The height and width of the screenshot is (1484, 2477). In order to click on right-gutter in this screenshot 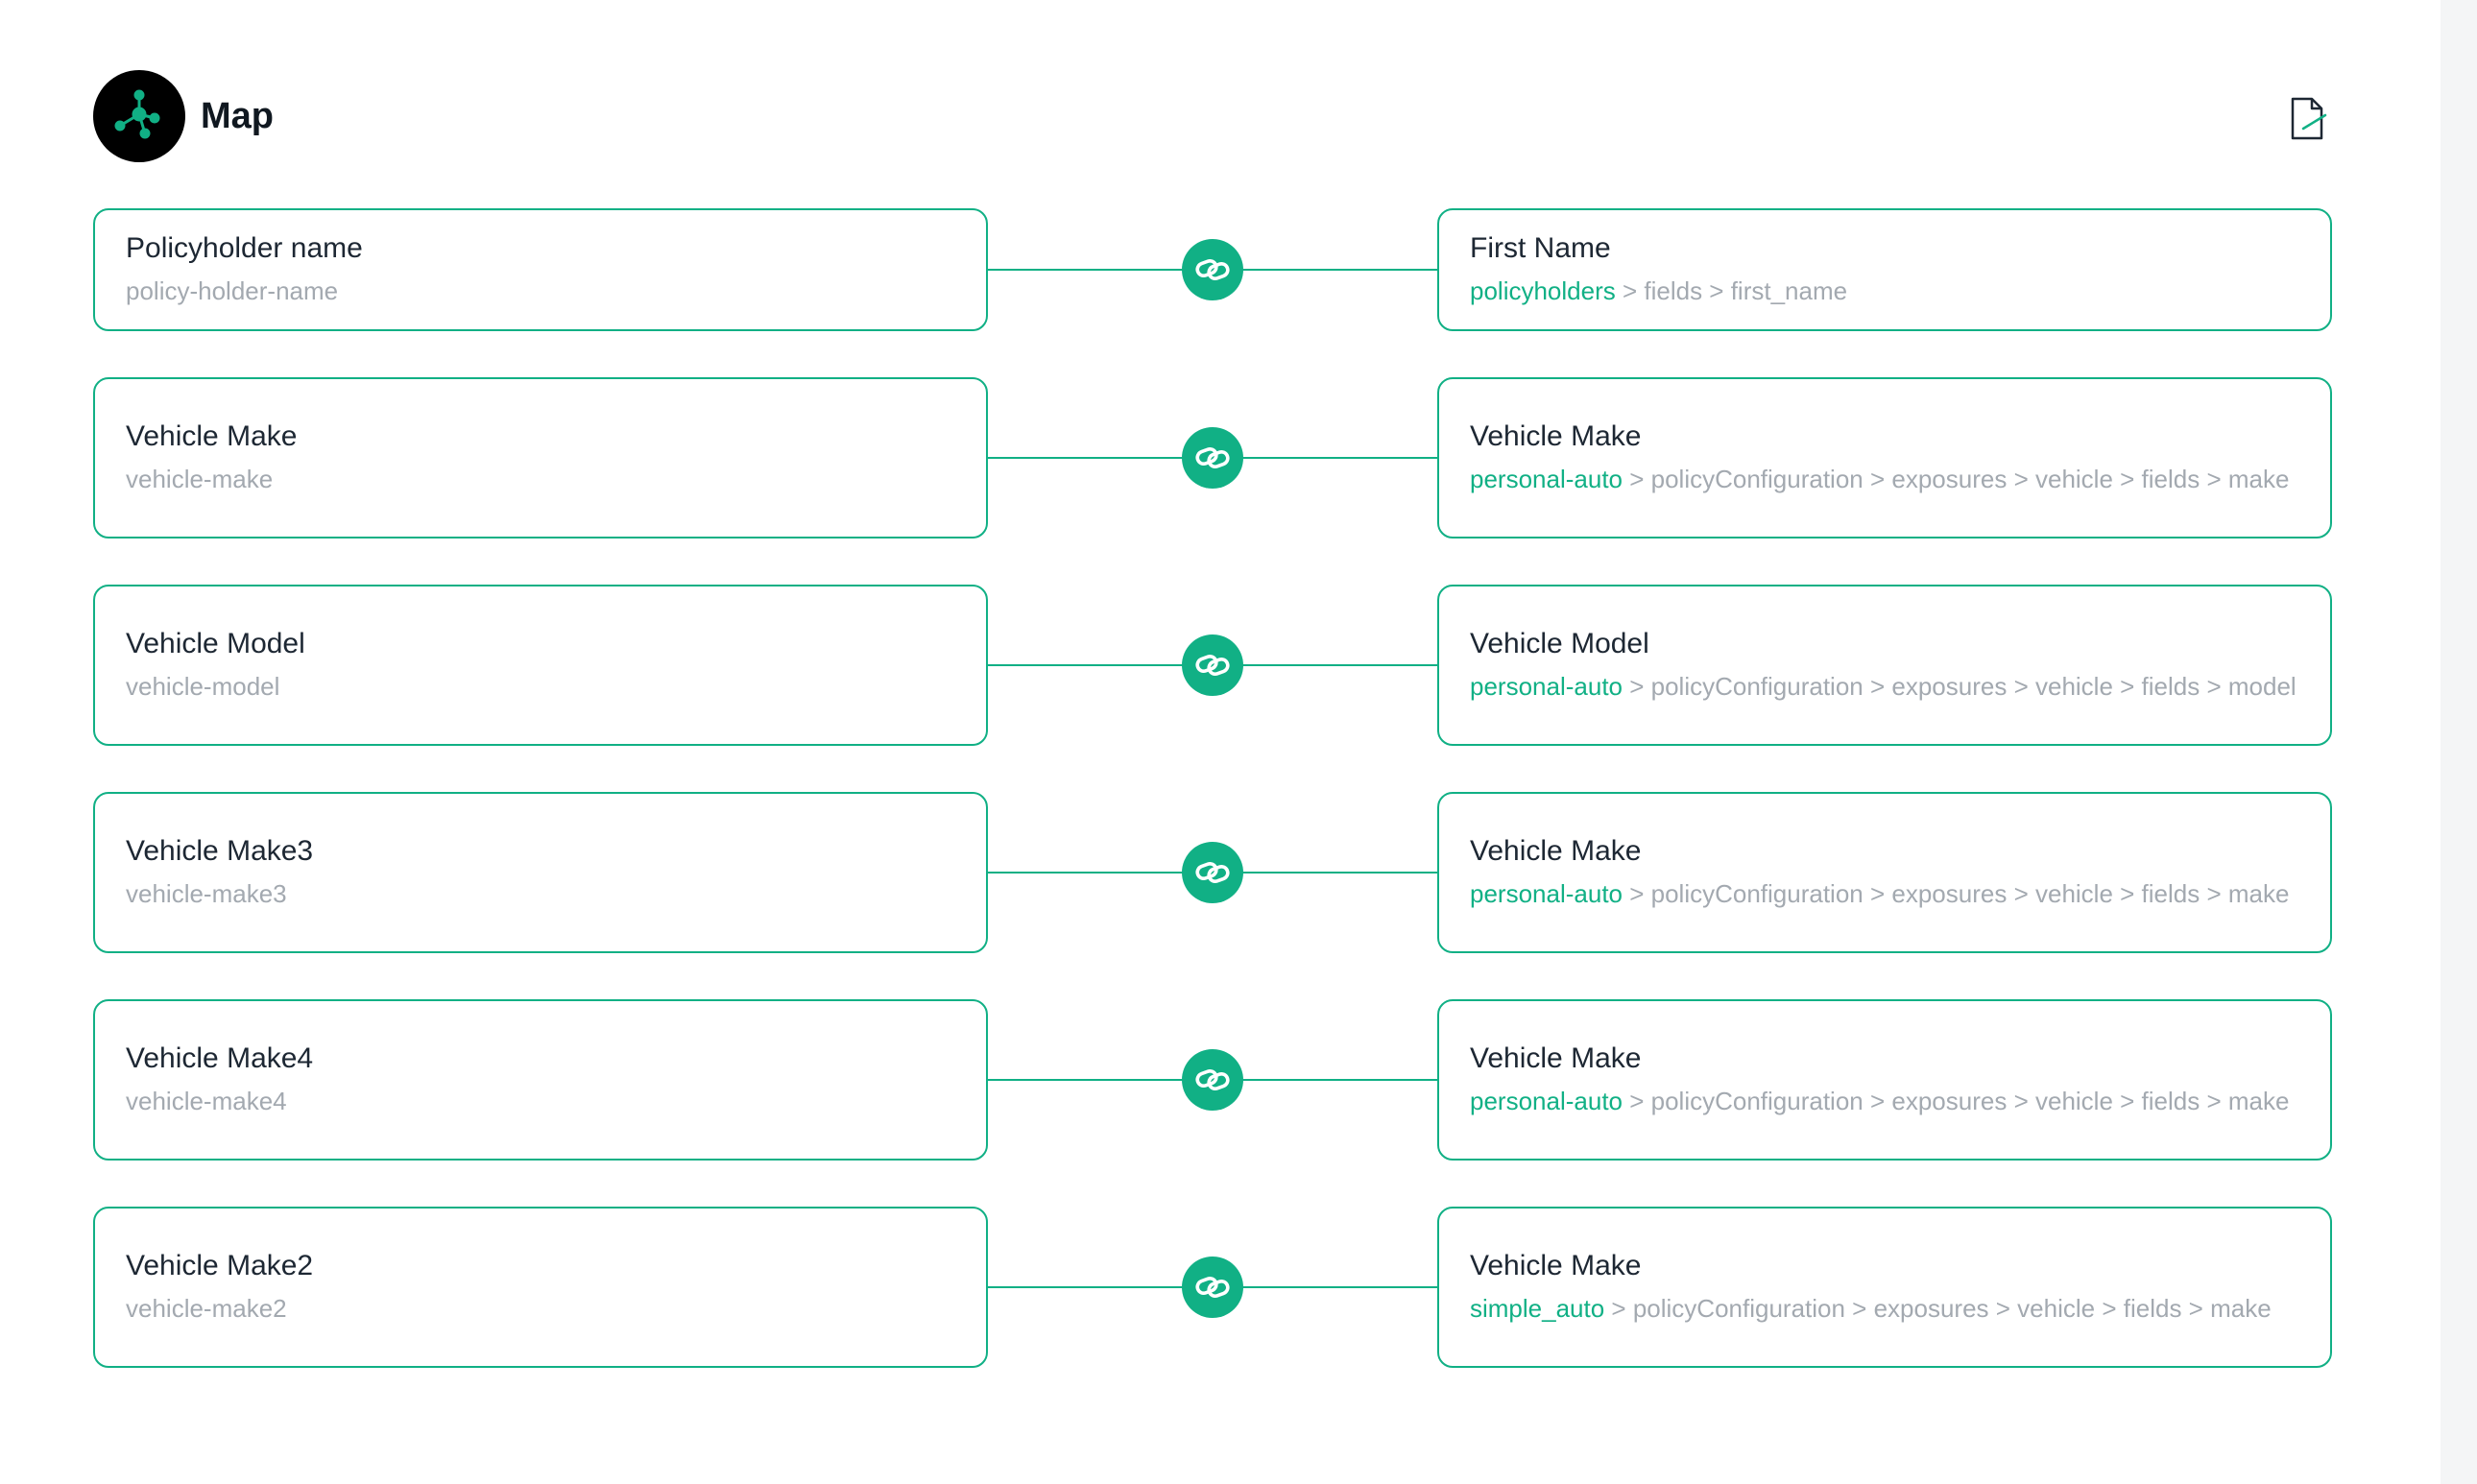, I will do `click(2459, 742)`.